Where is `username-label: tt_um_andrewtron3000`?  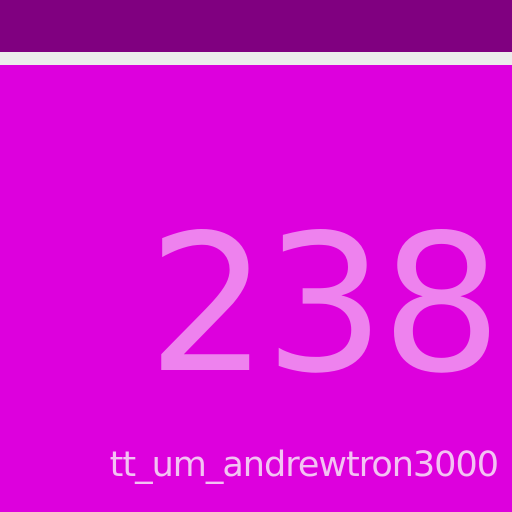 username-label: tt_um_andrewtron3000 is located at coordinates (304, 465).